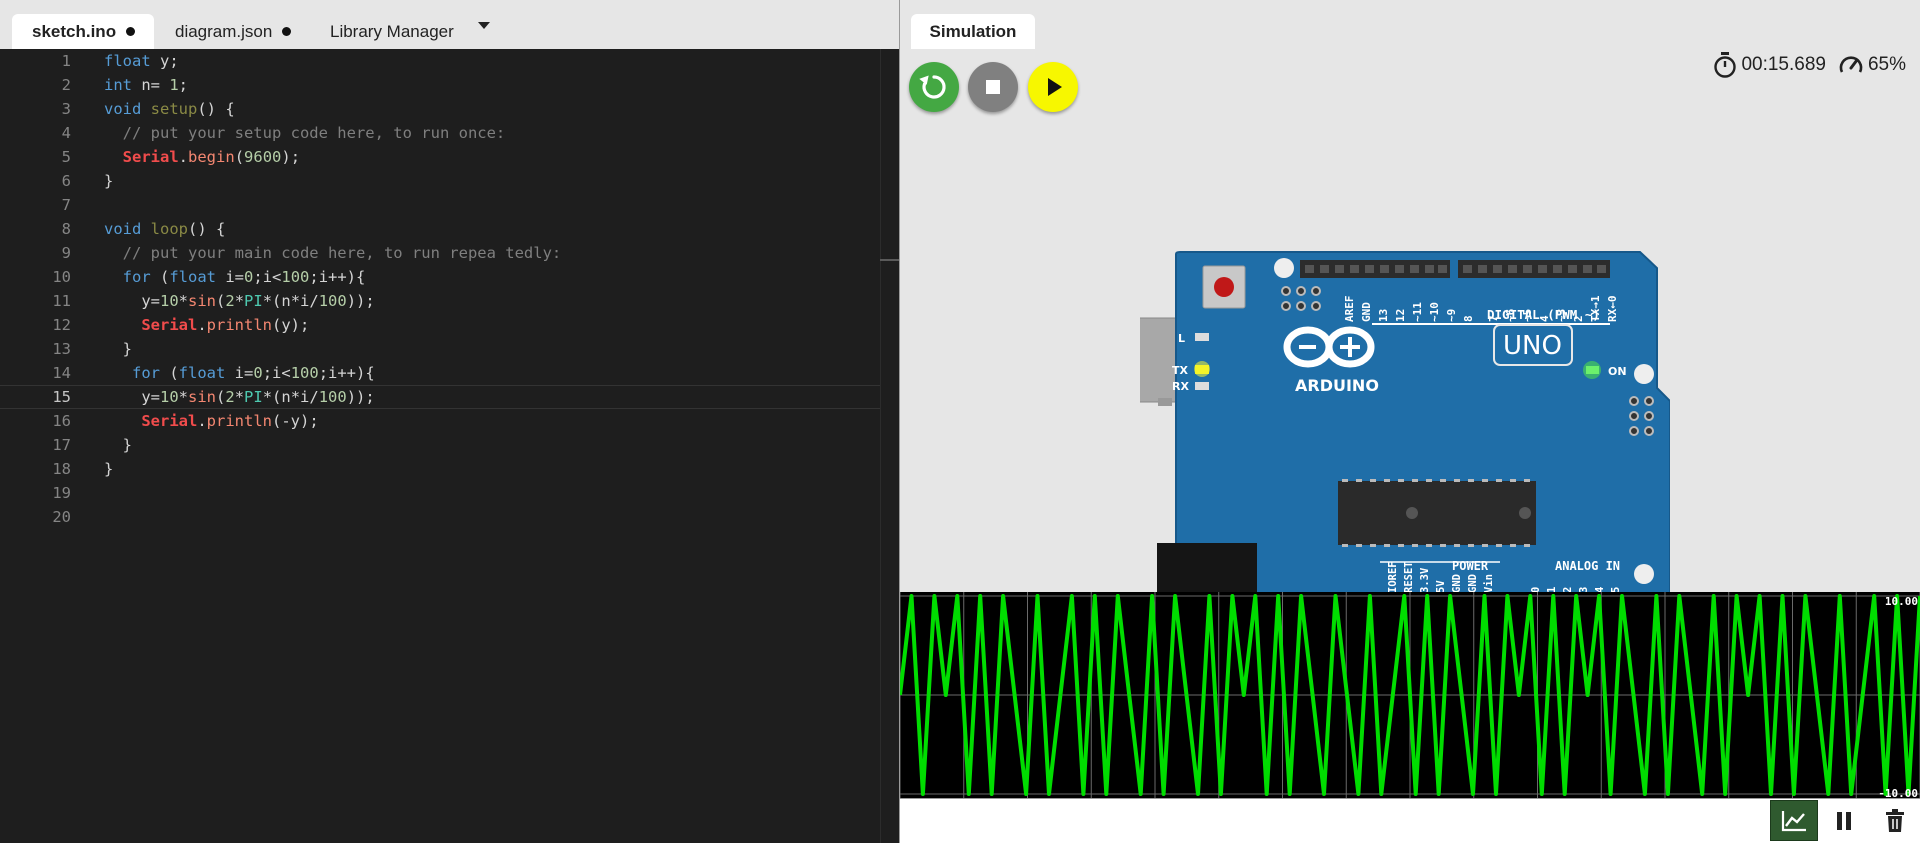 This screenshot has width=1920, height=843. I want to click on code-line: 14 for (float i=0;i<100;i++){, so click(449, 373).